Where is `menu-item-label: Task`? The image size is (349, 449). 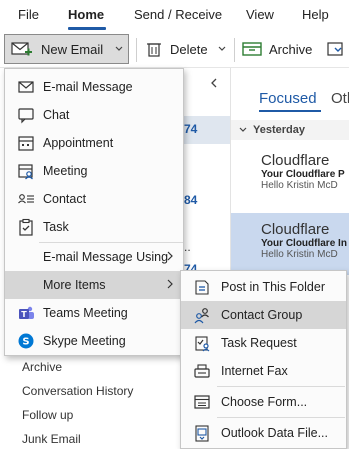 menu-item-label: Task is located at coordinates (56, 227).